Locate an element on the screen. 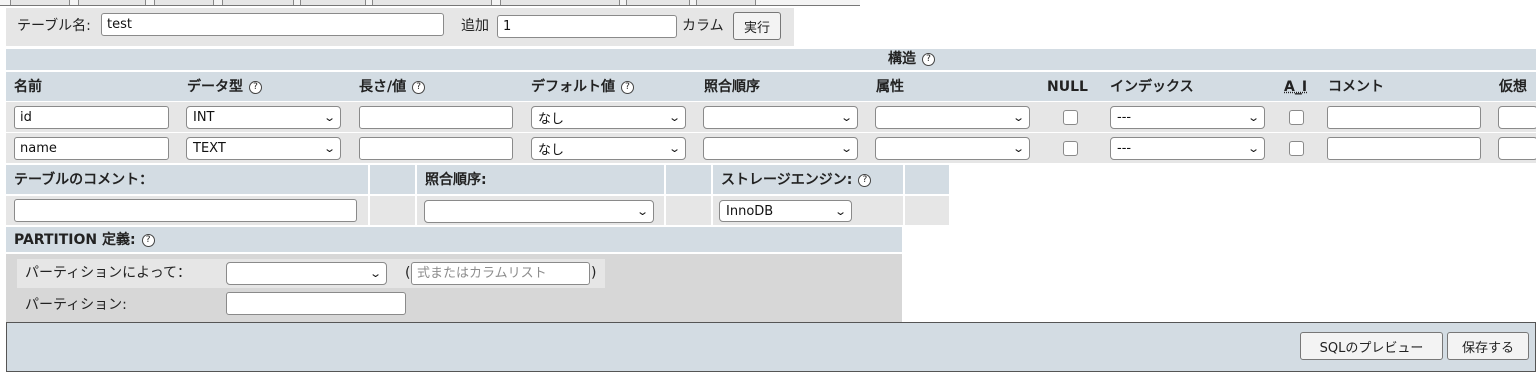 The height and width of the screenshot is (381, 1536). partition-title-text: PARTITION 定義: is located at coordinates (75, 240).